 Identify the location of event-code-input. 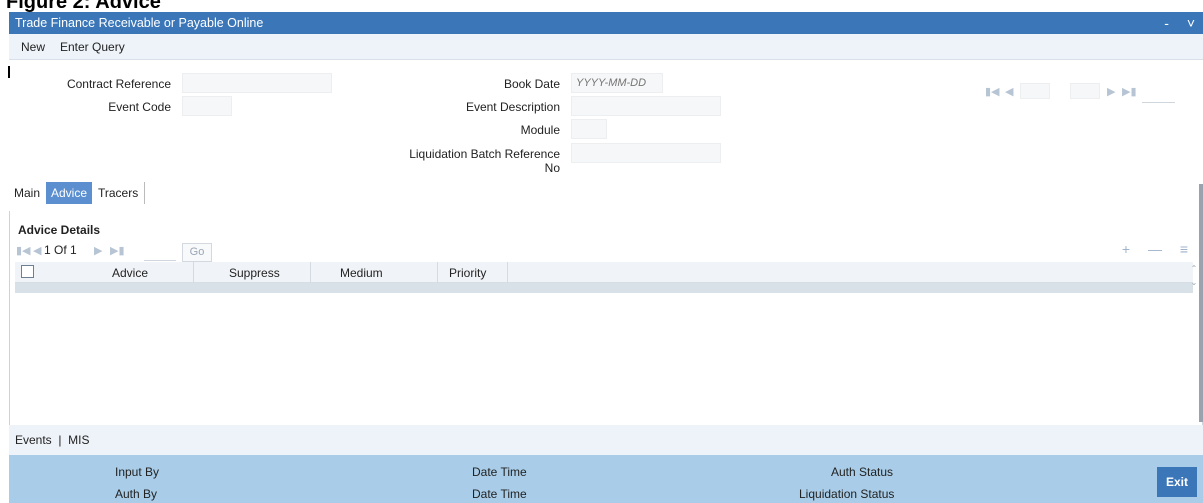
(207, 106).